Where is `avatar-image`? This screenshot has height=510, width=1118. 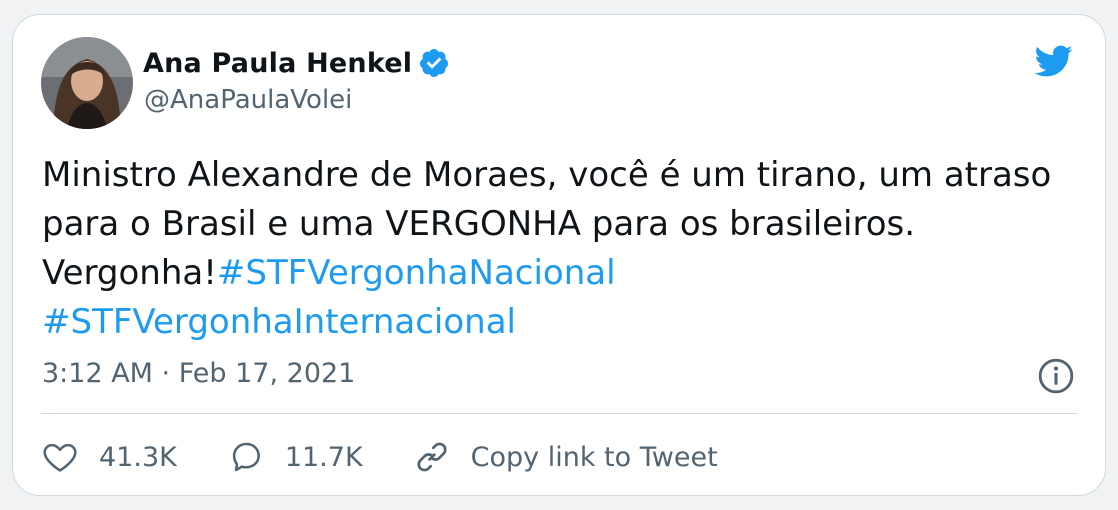
avatar-image is located at coordinates (87, 83).